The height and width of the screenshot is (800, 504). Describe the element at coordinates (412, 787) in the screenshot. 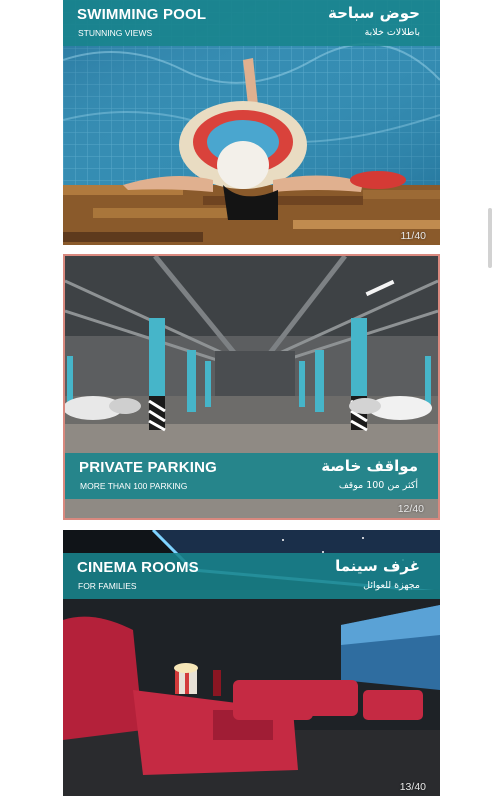

I see `slide-counter: 13/40` at that location.